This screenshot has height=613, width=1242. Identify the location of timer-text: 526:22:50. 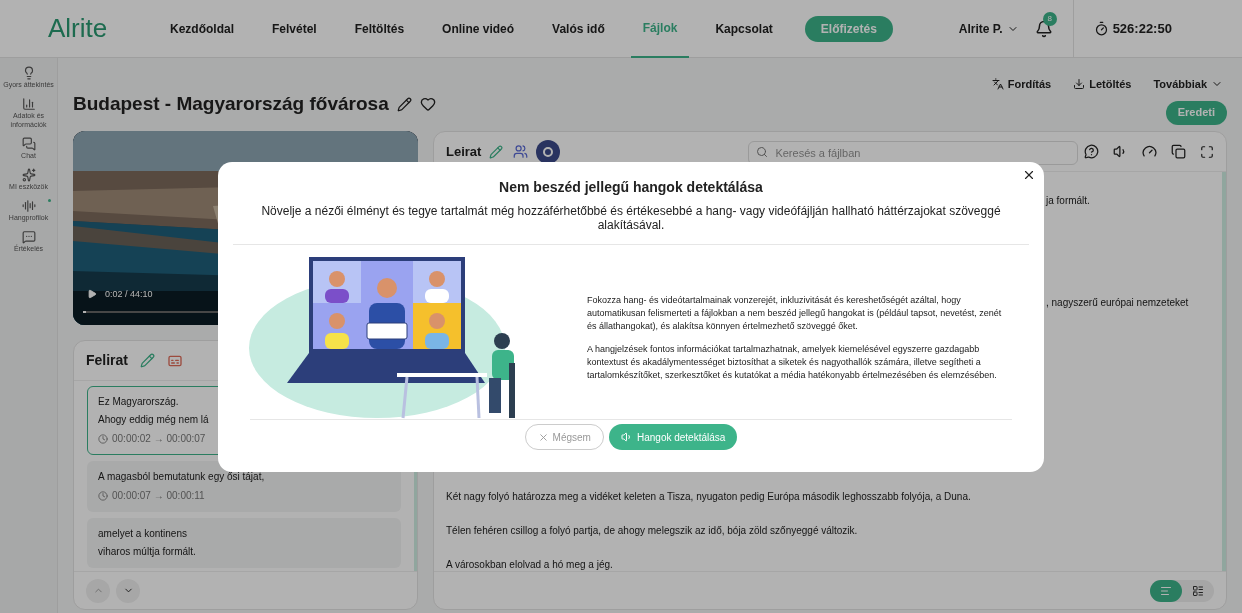
(1142, 28).